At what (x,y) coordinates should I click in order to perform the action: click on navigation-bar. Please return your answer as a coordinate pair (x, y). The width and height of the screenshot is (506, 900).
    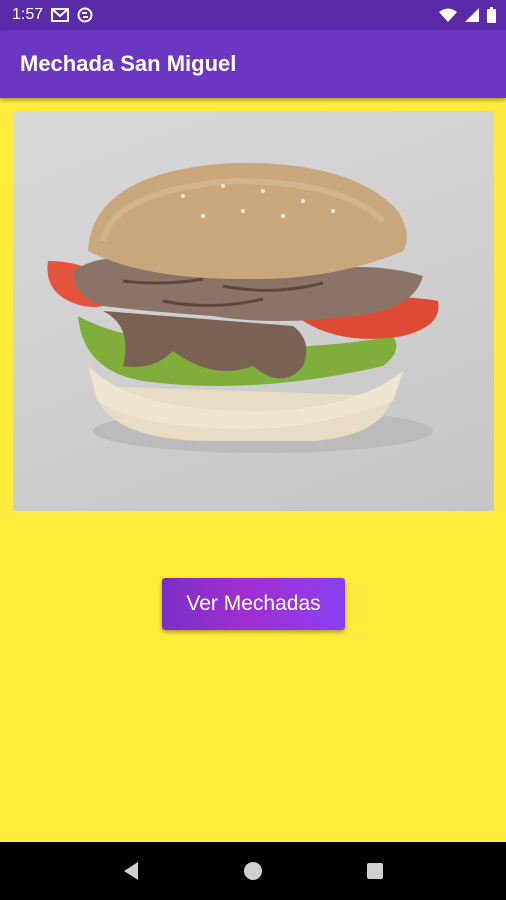
    Looking at the image, I should click on (253, 871).